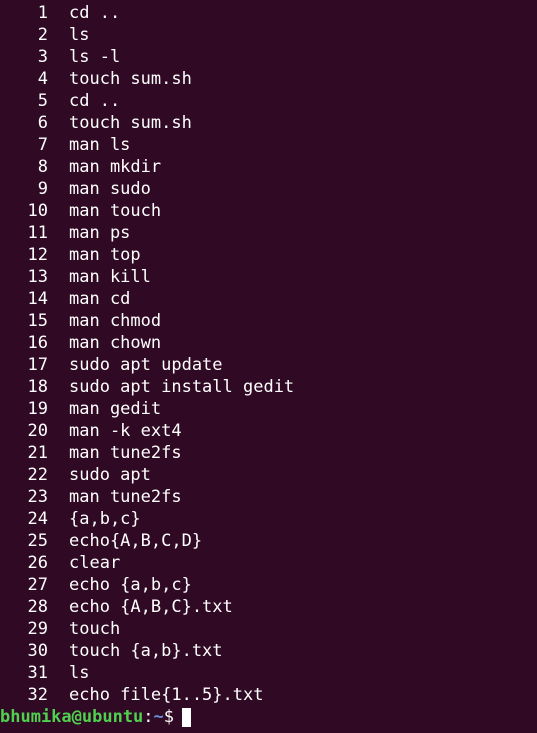  I want to click on history-number: 27, so click(37, 585).